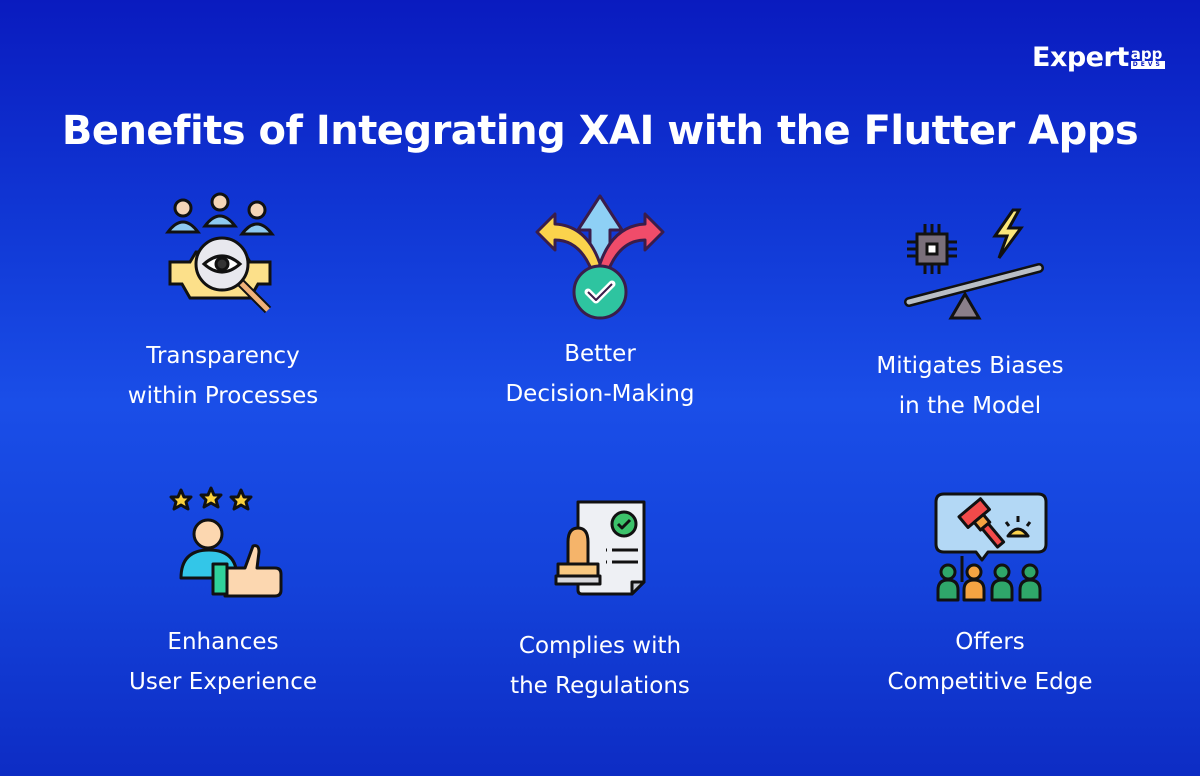 Image resolution: width=1200 pixels, height=776 pixels. I want to click on bias-balance-icon, so click(974, 264).